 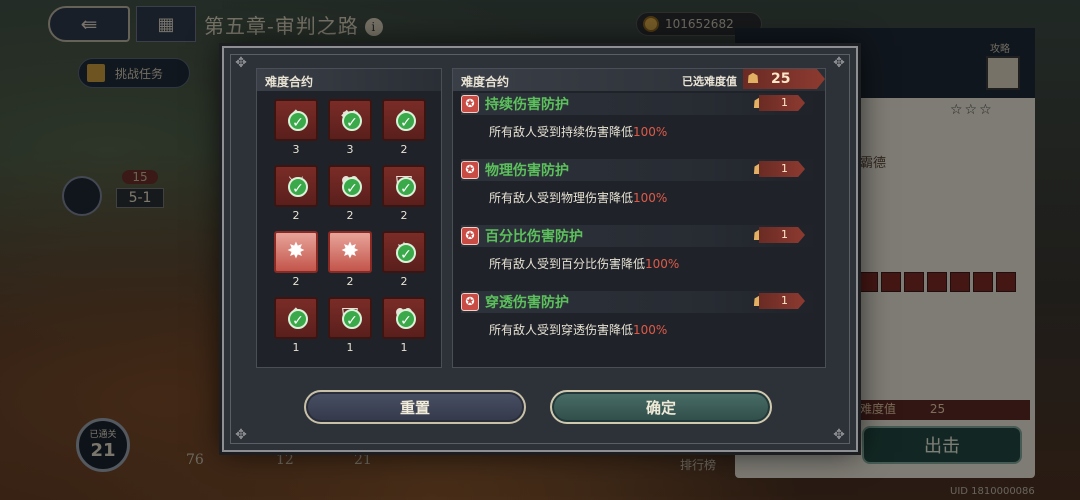 I want to click on contract-grid-panel: 难度合约 ⬆✓3⚒✓3⬆✓2⚔✓2♥✓2⛨✓2✸2✸2✸✓2⬆✓1⛨✓1♥✓1, so click(x=349, y=218).